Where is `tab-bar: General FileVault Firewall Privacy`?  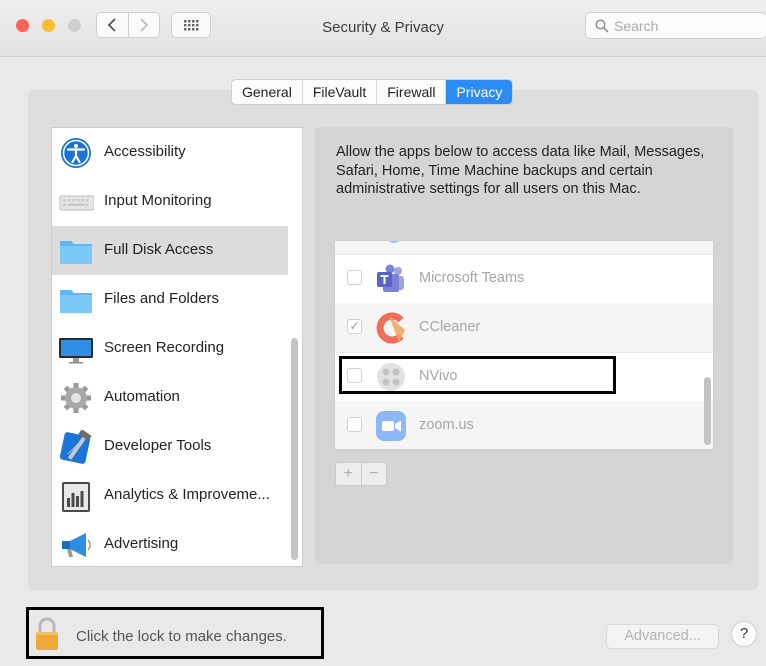
tab-bar: General FileVault Firewall Privacy is located at coordinates (372, 92).